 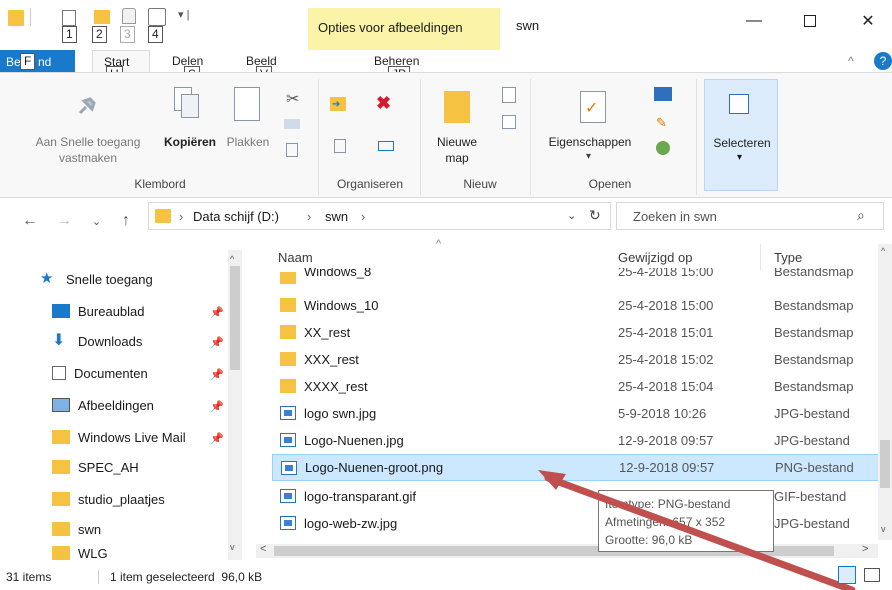 What do you see at coordinates (186, 577) in the screenshot?
I see `status-selection: 1 item geselecteerd 96,0 kB` at bounding box center [186, 577].